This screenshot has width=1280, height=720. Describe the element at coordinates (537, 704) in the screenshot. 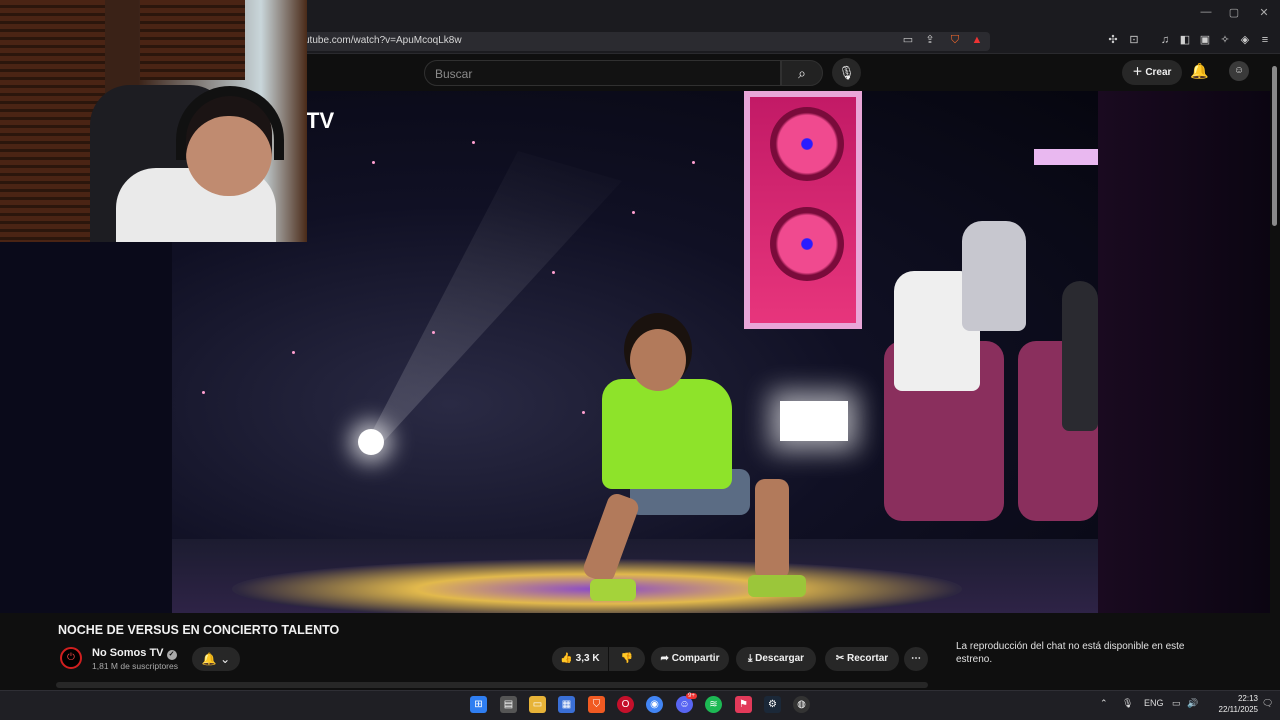

I see `file-explorer-icon: ▭` at that location.